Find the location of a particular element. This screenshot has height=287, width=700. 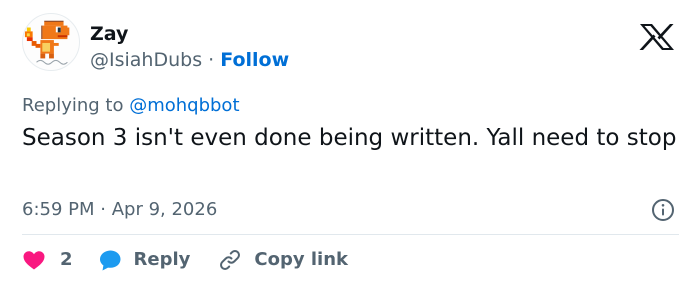

like-button: 2 is located at coordinates (47, 260).